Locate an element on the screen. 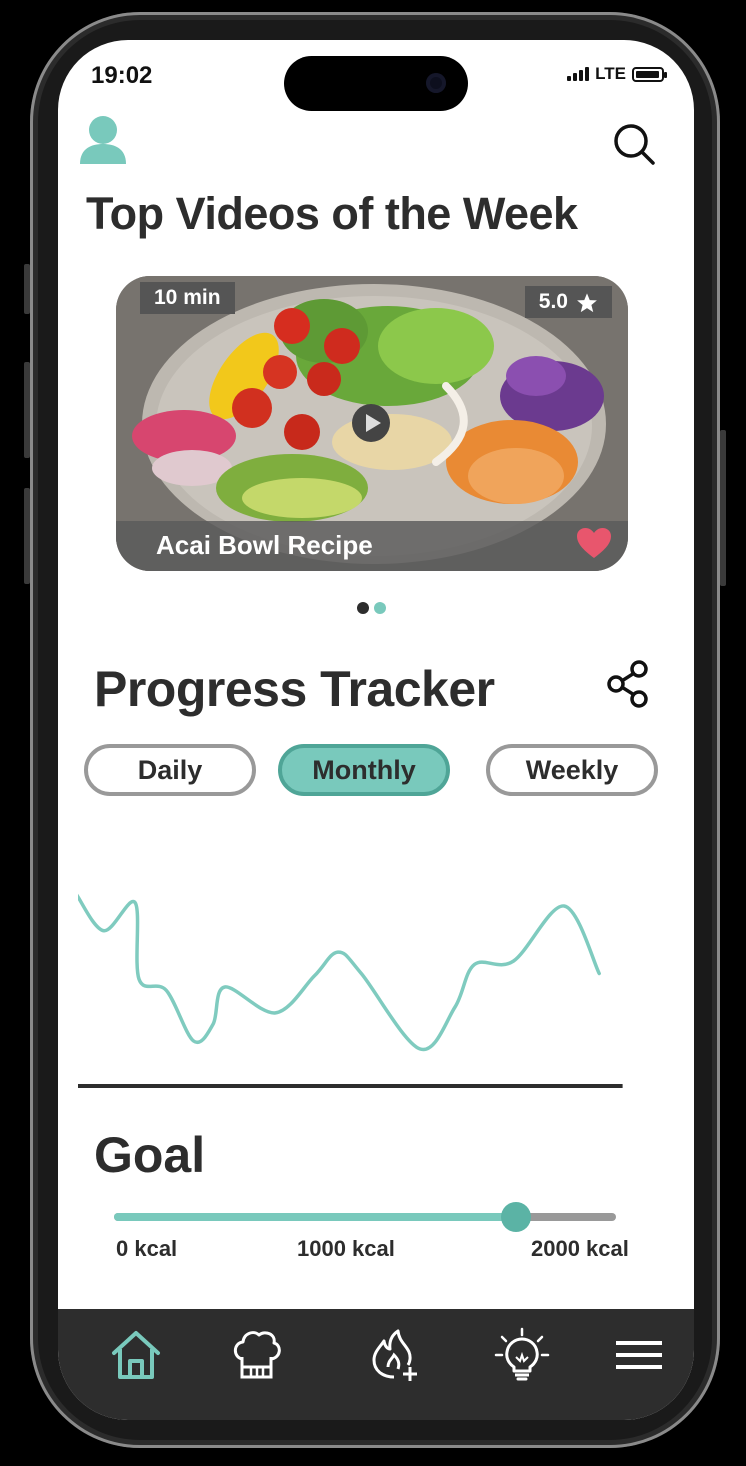 The image size is (746, 1466). top-videos-heading: Top Videos of the Week is located at coordinates (332, 213).